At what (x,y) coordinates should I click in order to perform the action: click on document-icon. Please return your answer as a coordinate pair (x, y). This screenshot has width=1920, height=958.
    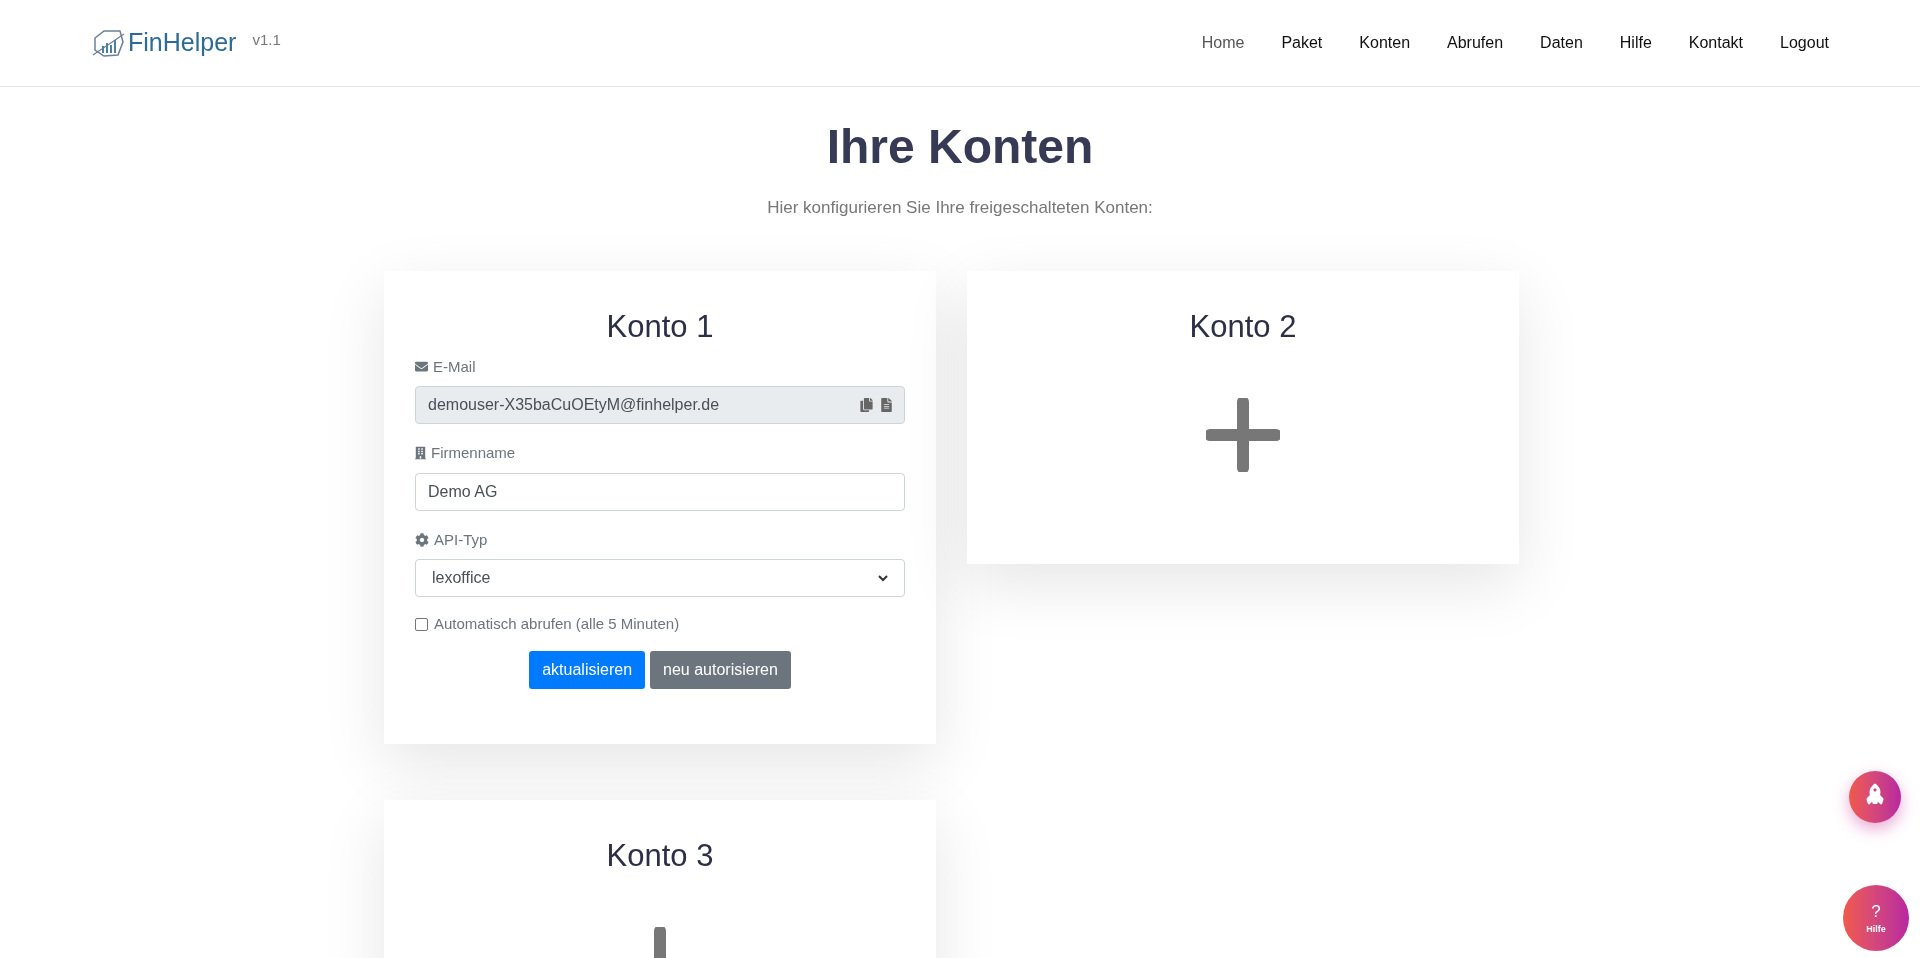
    Looking at the image, I should click on (886, 405).